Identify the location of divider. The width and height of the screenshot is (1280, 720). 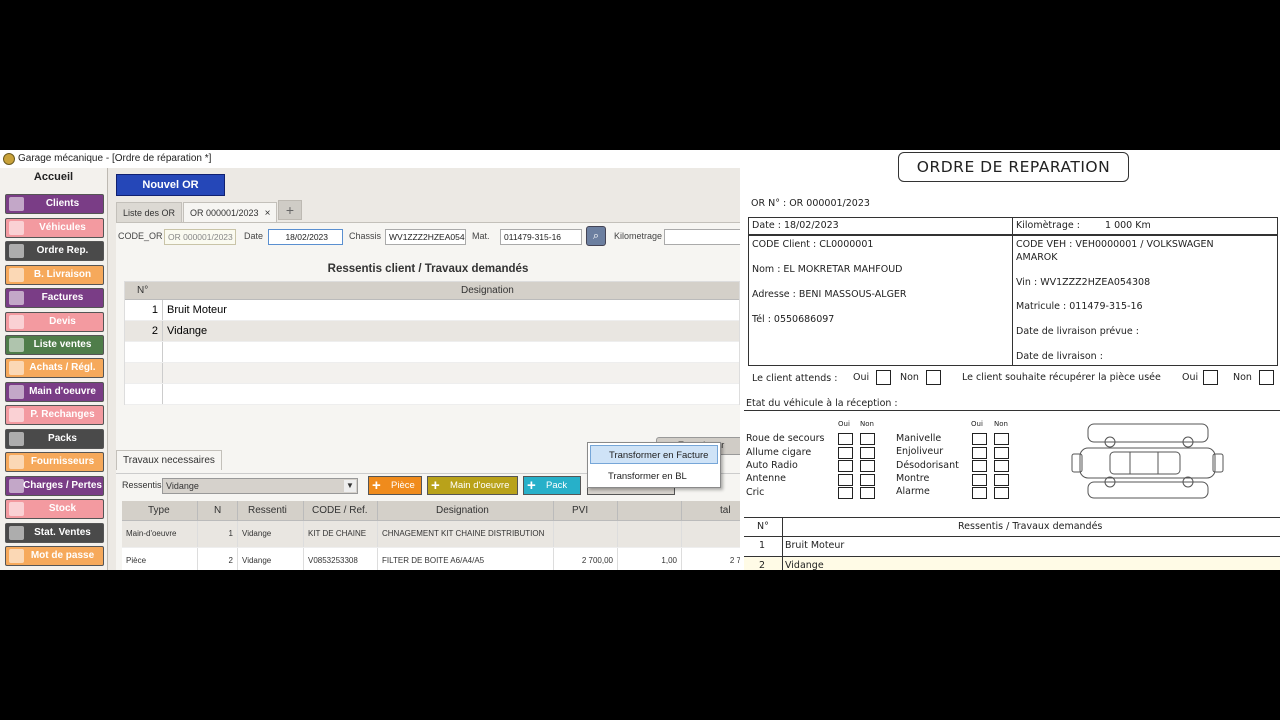
(1012, 410).